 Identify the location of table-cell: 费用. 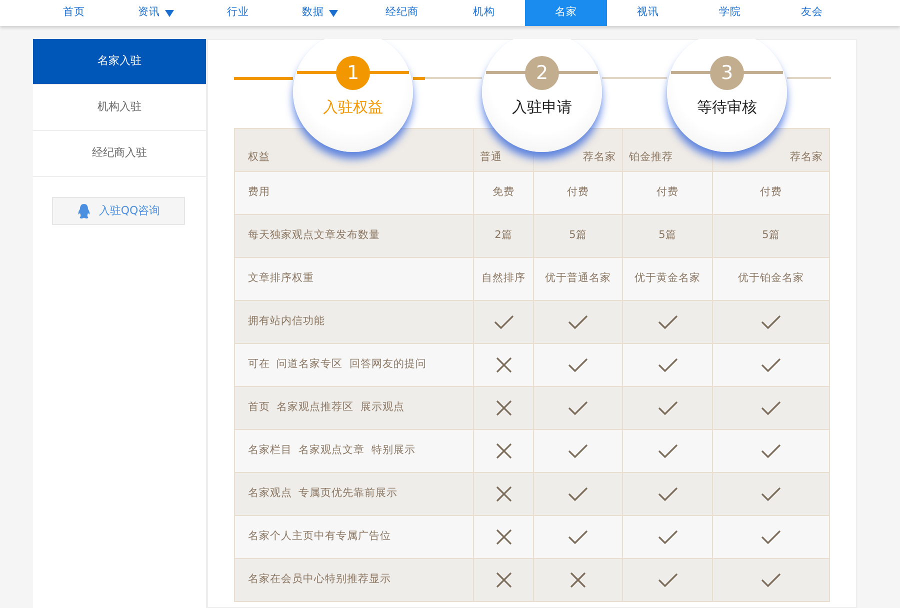
(354, 193).